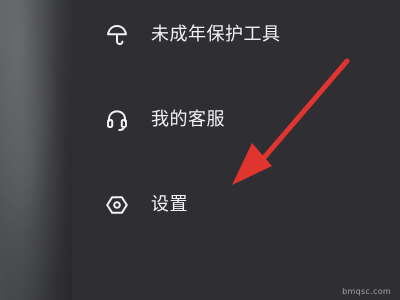  I want to click on menu-item-minor-protection-label: 未成年保护工具, so click(216, 34).